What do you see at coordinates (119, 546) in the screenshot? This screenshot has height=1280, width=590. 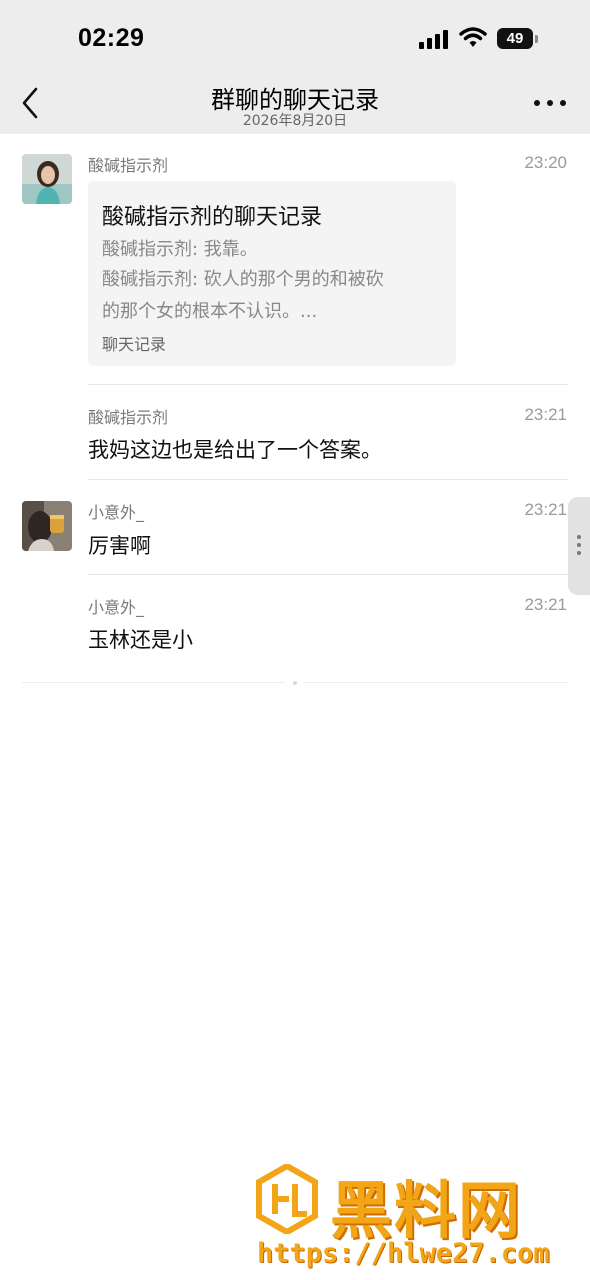 I see `message-text: 厉害啊` at bounding box center [119, 546].